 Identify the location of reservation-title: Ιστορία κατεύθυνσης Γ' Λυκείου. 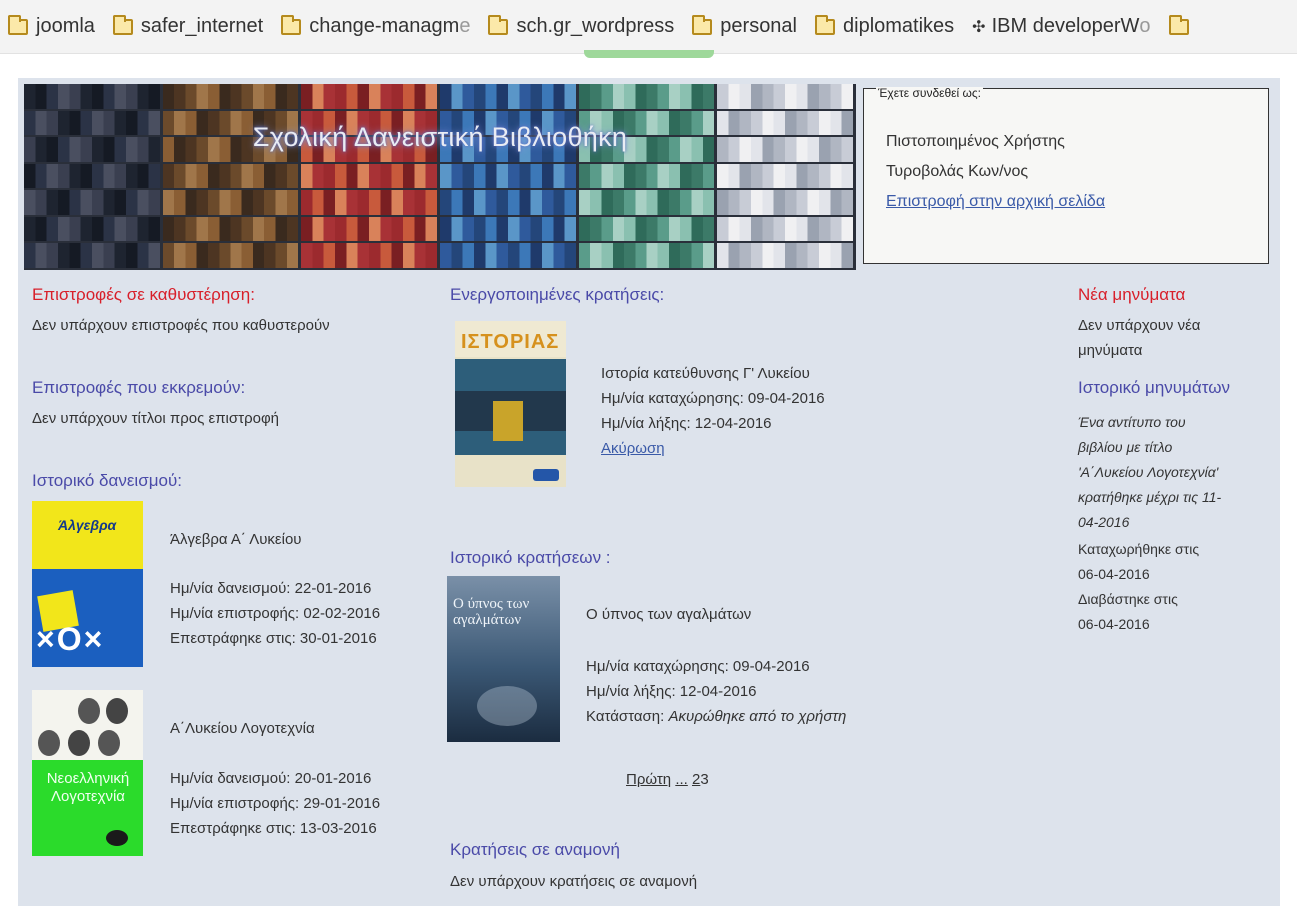
(705, 373).